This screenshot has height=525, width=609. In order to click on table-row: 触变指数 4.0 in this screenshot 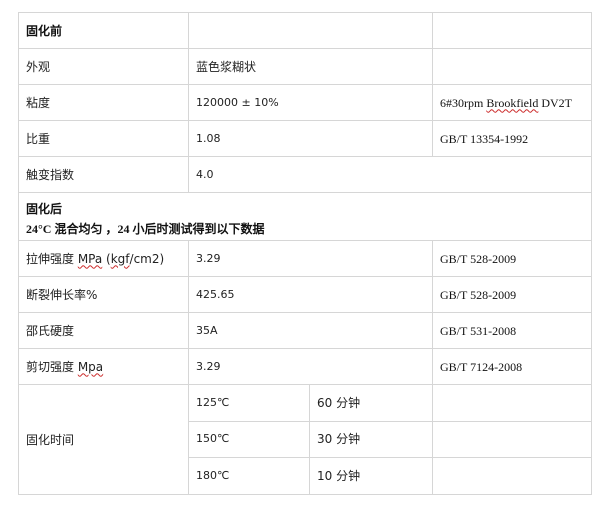, I will do `click(305, 174)`.